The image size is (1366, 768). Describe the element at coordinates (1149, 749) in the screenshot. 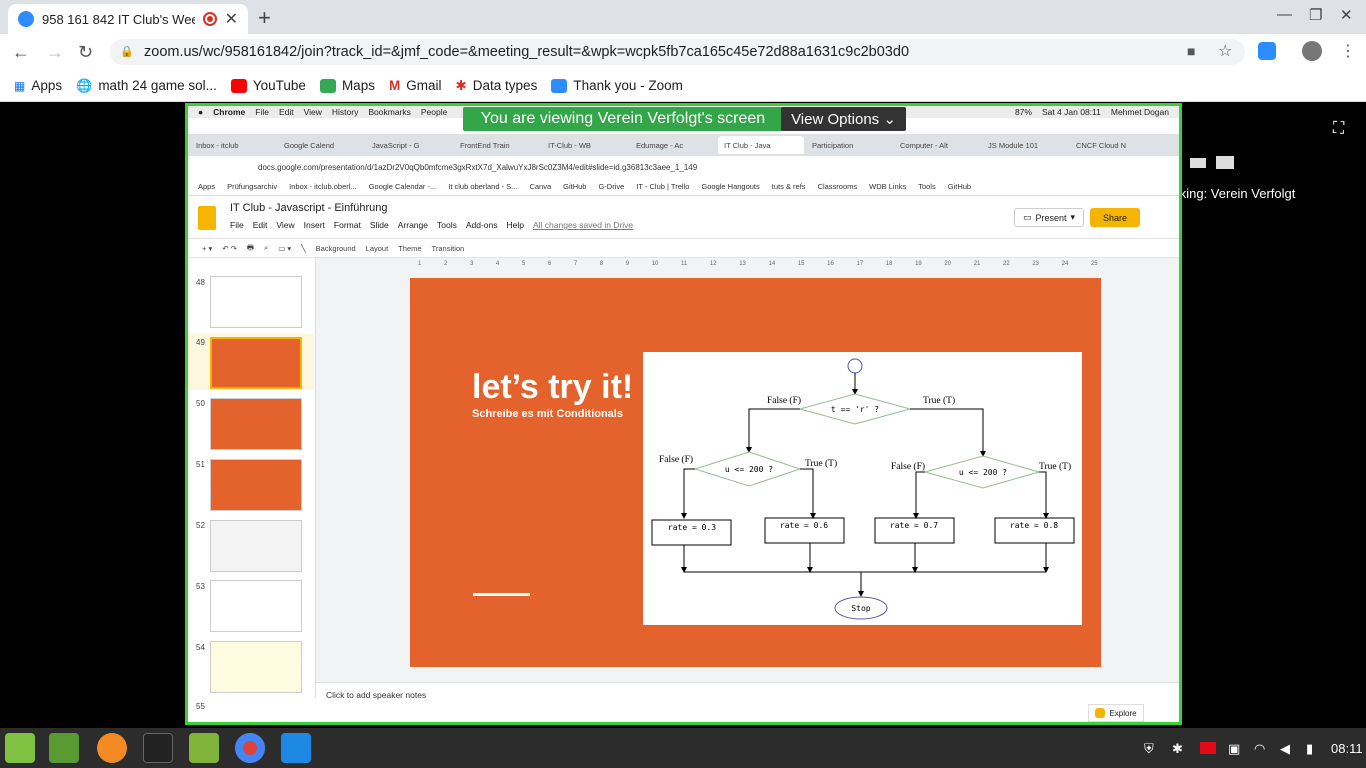

I see `shield-icon: ⛨` at that location.